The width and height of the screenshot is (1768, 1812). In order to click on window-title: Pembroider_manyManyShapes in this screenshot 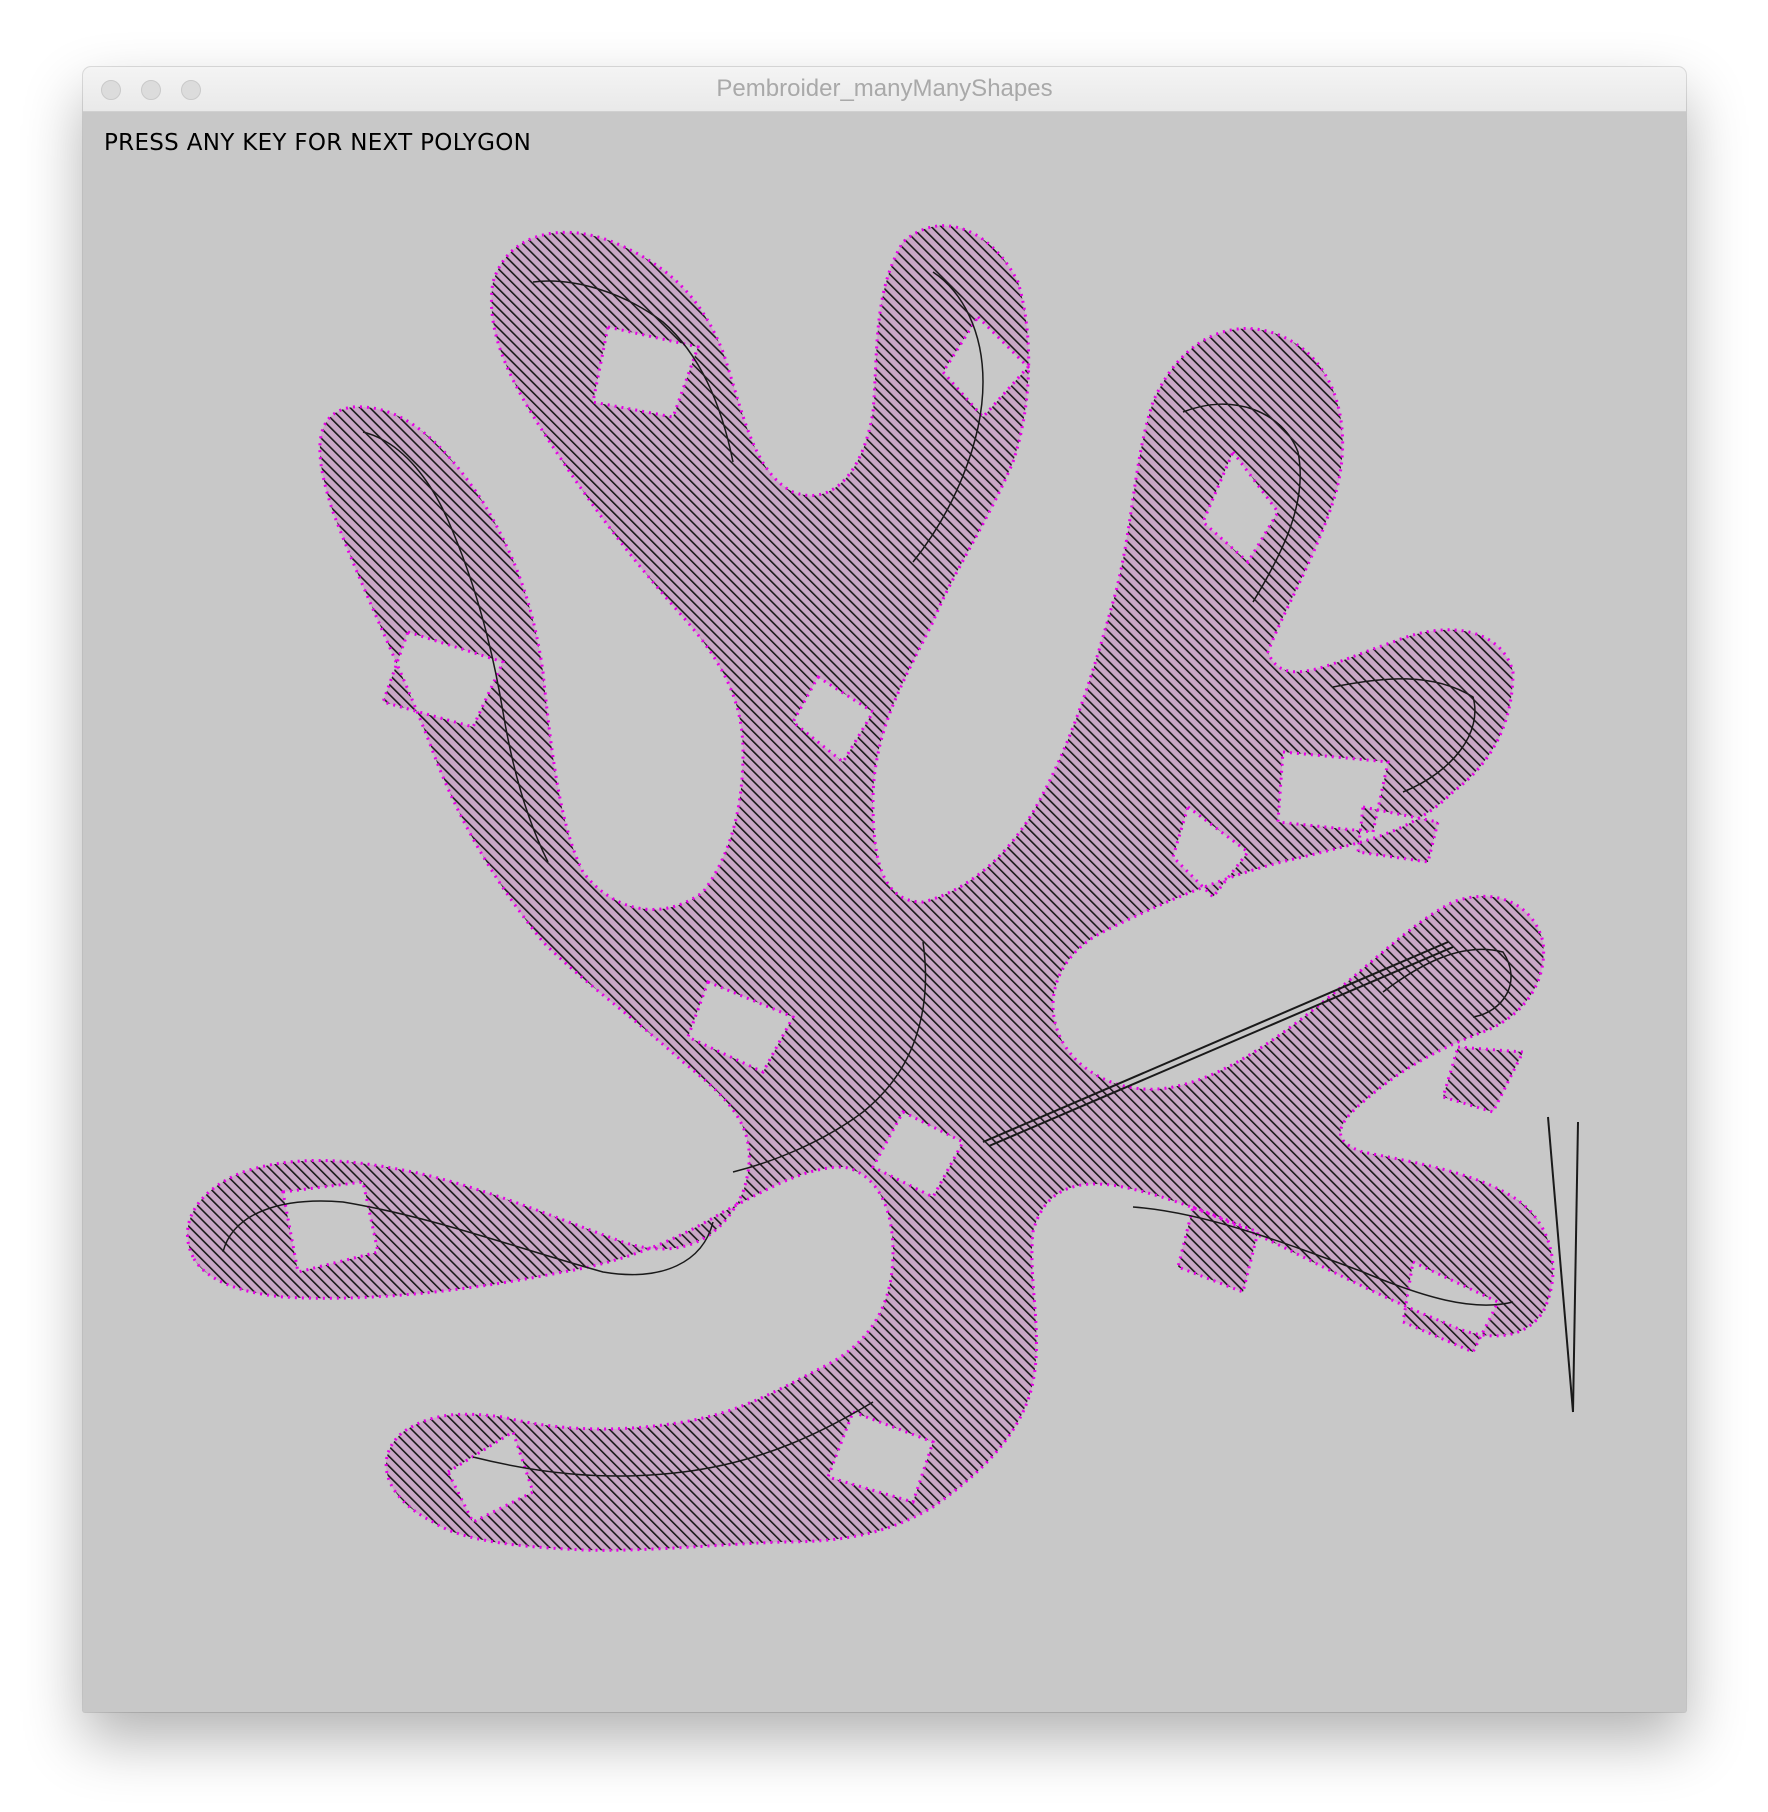, I will do `click(884, 88)`.